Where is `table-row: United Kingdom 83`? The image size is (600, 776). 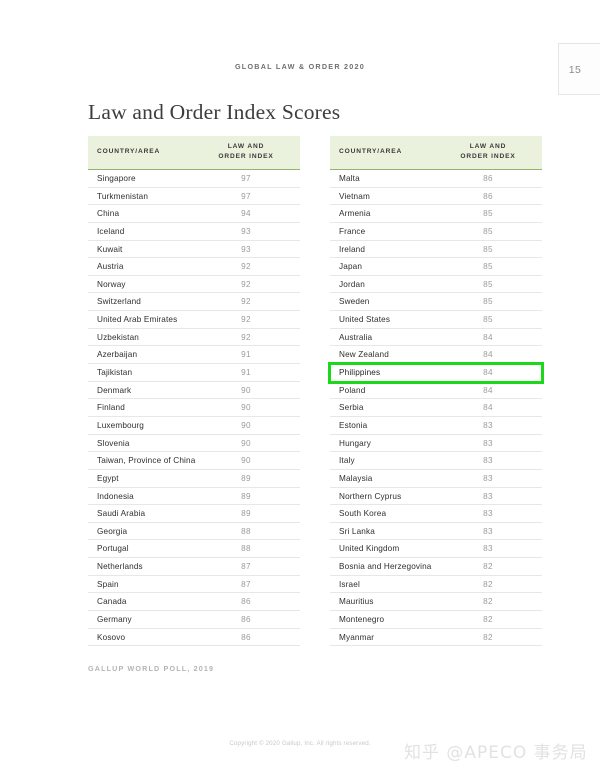
table-row: United Kingdom 83 is located at coordinates (436, 549).